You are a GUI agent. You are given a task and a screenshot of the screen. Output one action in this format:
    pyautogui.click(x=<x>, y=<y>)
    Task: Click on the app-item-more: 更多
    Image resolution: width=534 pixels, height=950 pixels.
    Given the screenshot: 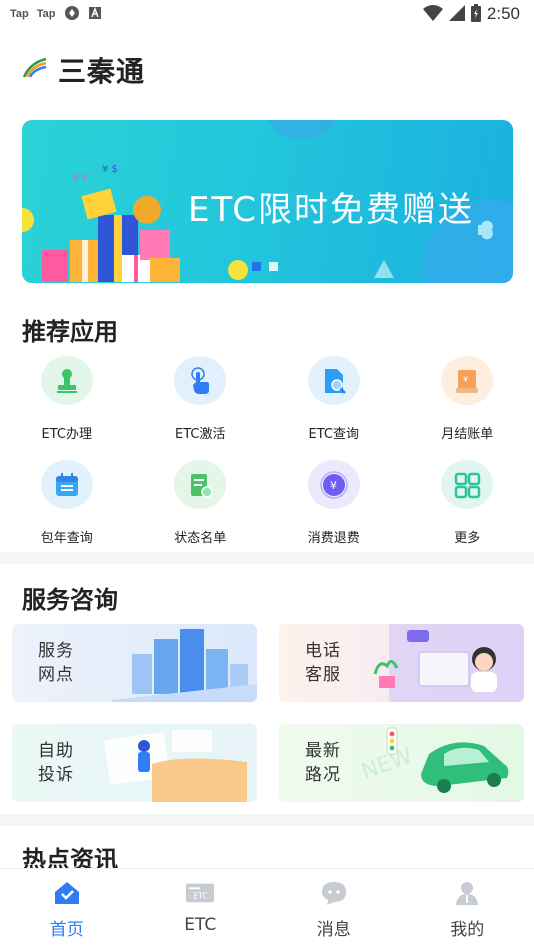 What is the action you would take?
    pyautogui.click(x=467, y=500)
    